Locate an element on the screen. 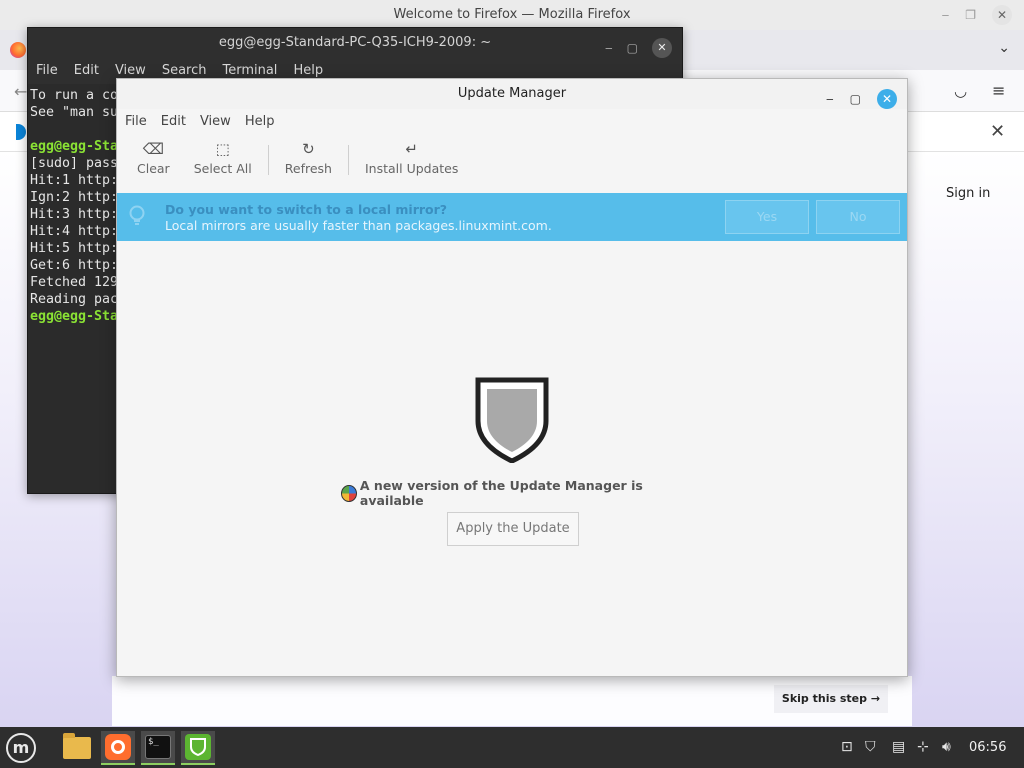 This screenshot has width=1024, height=768. taskbar: m $_ ⊡ ⛉ ▤ ⊹ 🔊︎ 06:56 is located at coordinates (512, 747).